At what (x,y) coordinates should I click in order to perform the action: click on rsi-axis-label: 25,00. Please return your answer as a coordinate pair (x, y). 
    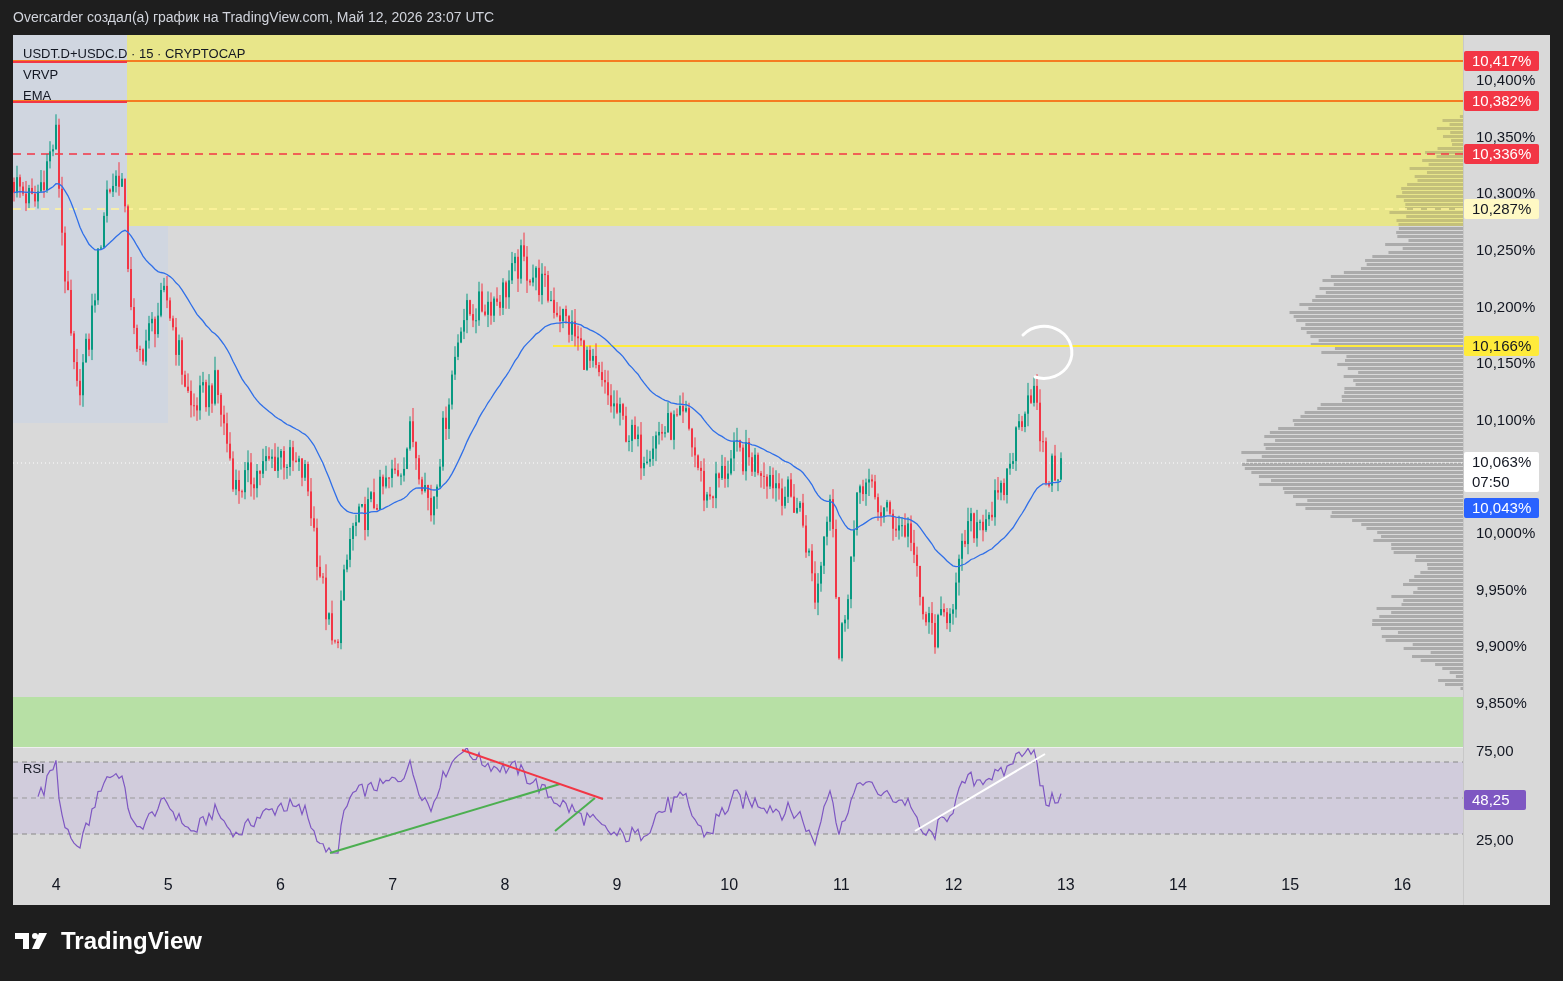
    Looking at the image, I should click on (1495, 840).